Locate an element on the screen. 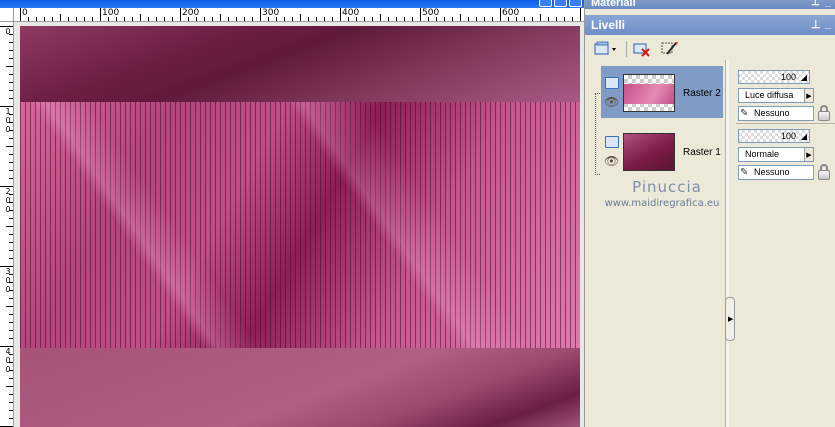  ruler-corner is located at coordinates (7, 15).